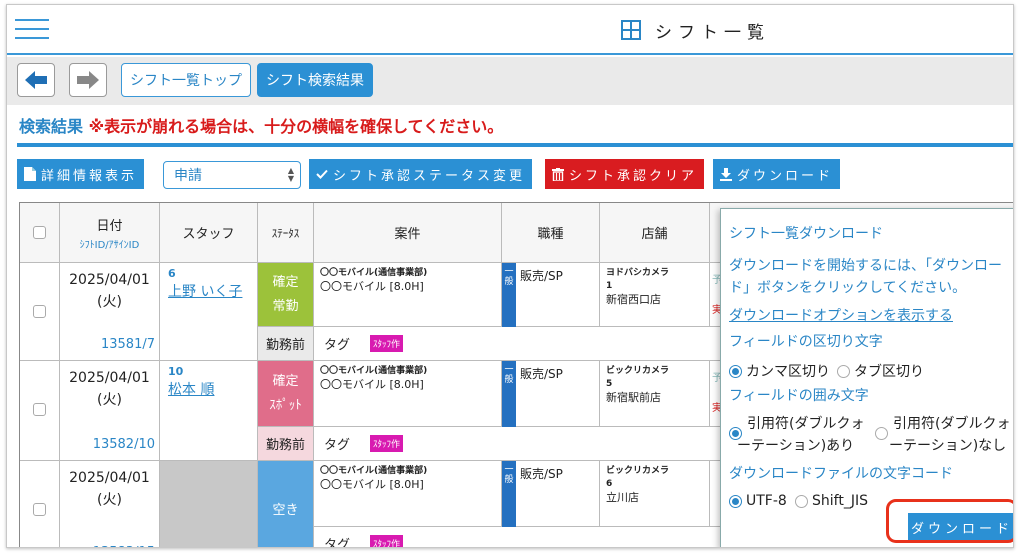 This screenshot has height=556, width=1024. I want to click on arrow-right-icon, so click(88, 80).